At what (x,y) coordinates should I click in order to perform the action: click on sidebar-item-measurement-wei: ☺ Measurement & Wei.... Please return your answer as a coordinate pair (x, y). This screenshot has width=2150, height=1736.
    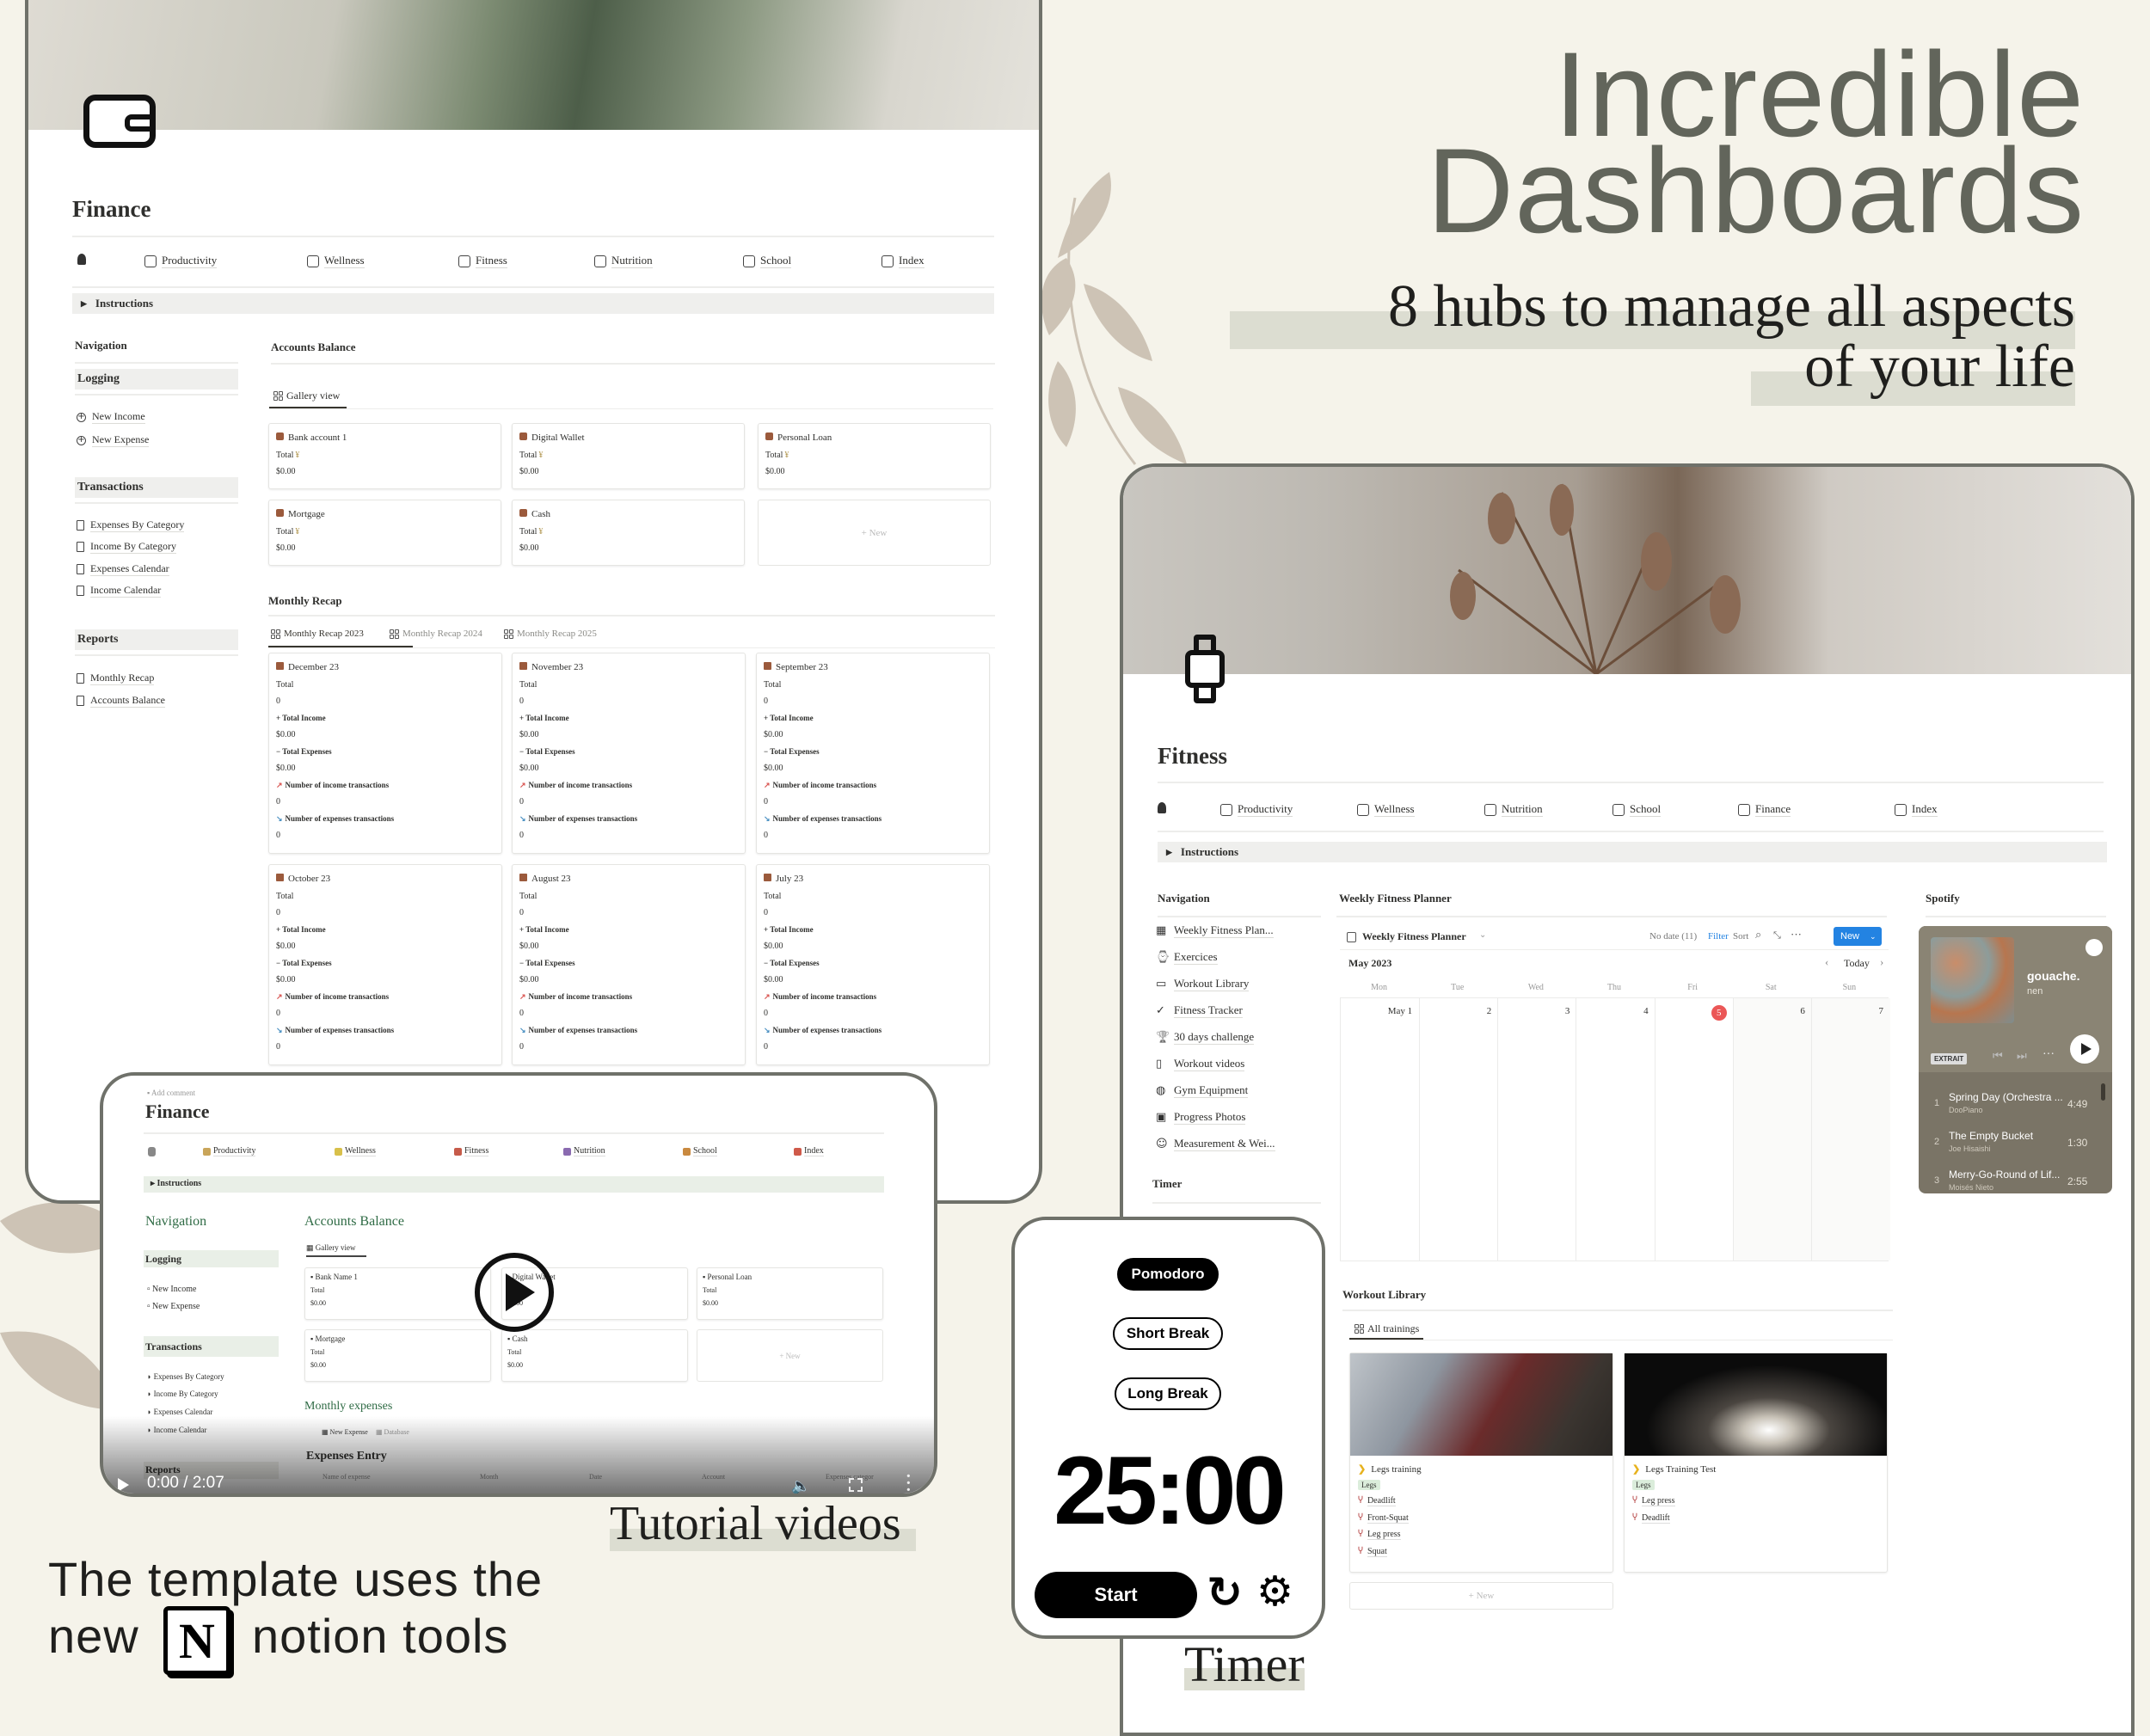
    Looking at the image, I should click on (1215, 1144).